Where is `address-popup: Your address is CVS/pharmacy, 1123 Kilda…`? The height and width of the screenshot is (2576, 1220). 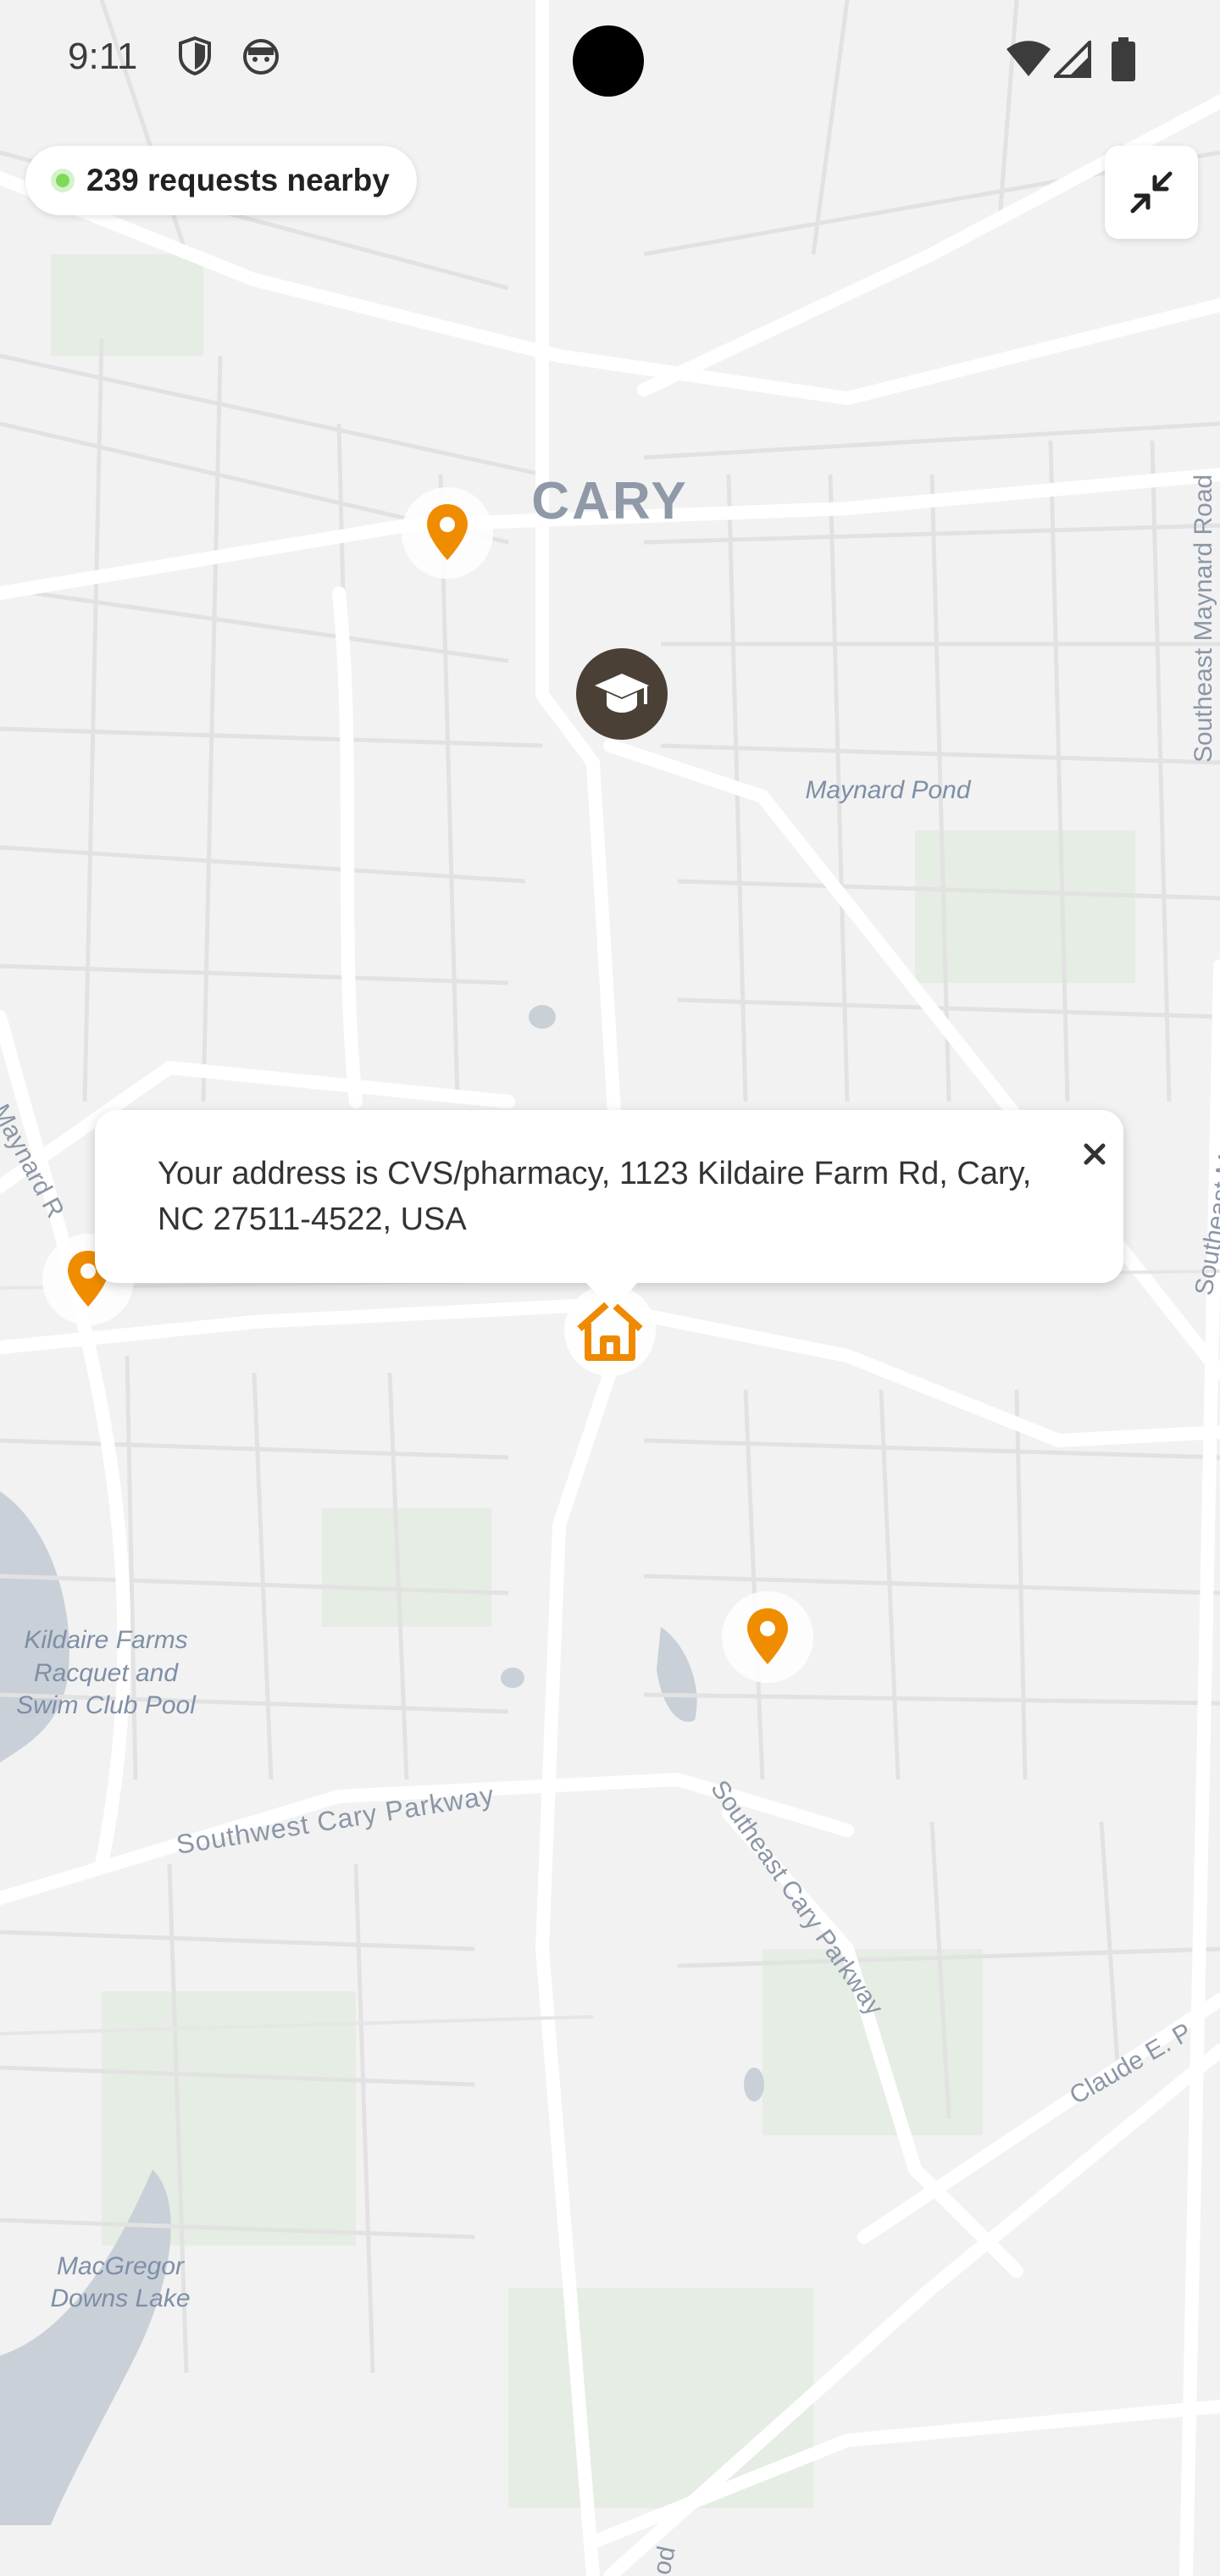 address-popup: Your address is CVS/pharmacy, 1123 Kilda… is located at coordinates (609, 1196).